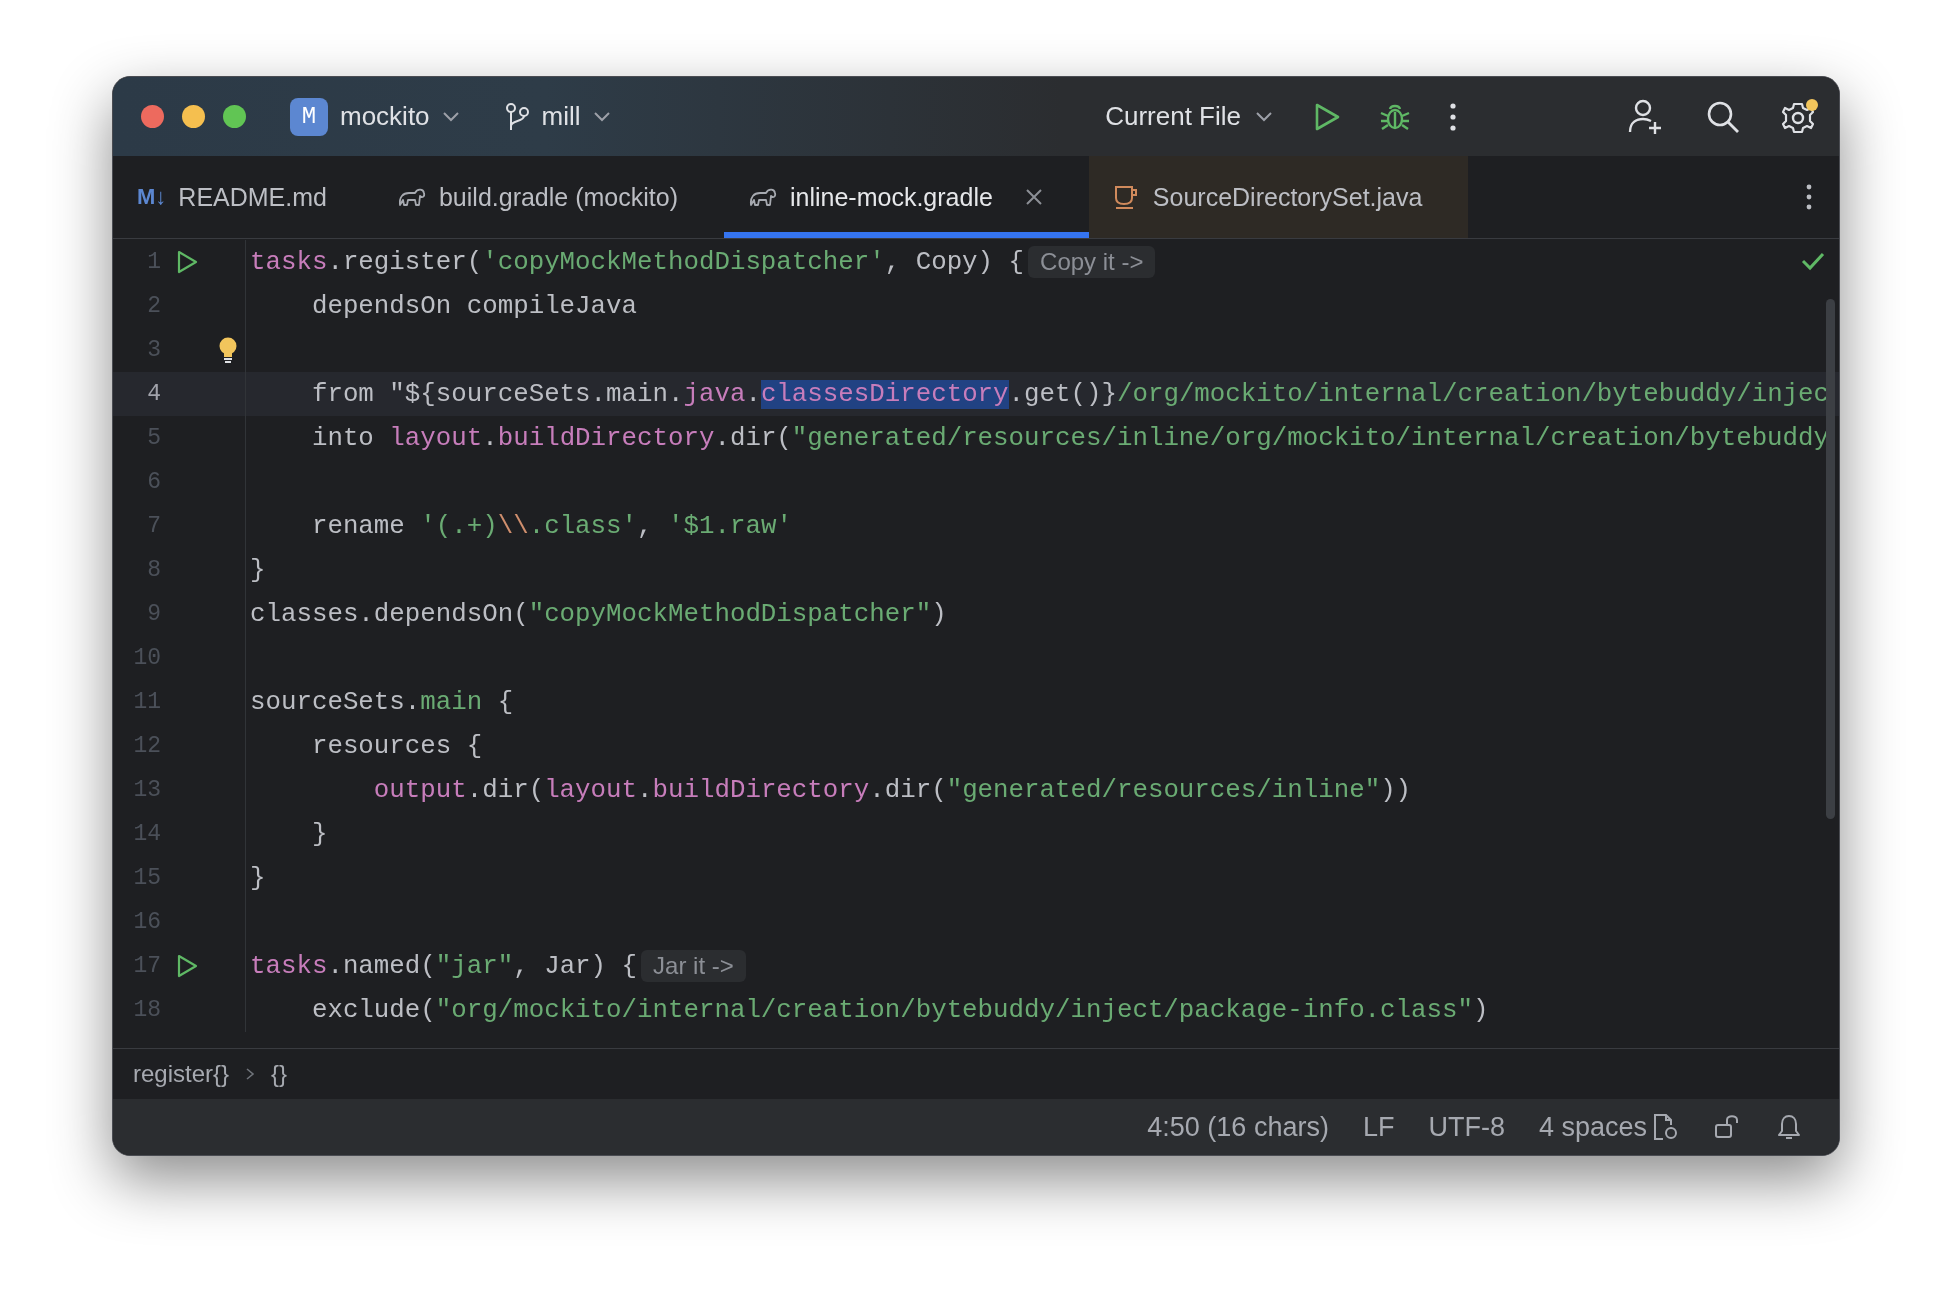 Image resolution: width=1952 pixels, height=1304 pixels. What do you see at coordinates (548, 197) in the screenshot?
I see `file-tab: build.gradle (mockito)` at bounding box center [548, 197].